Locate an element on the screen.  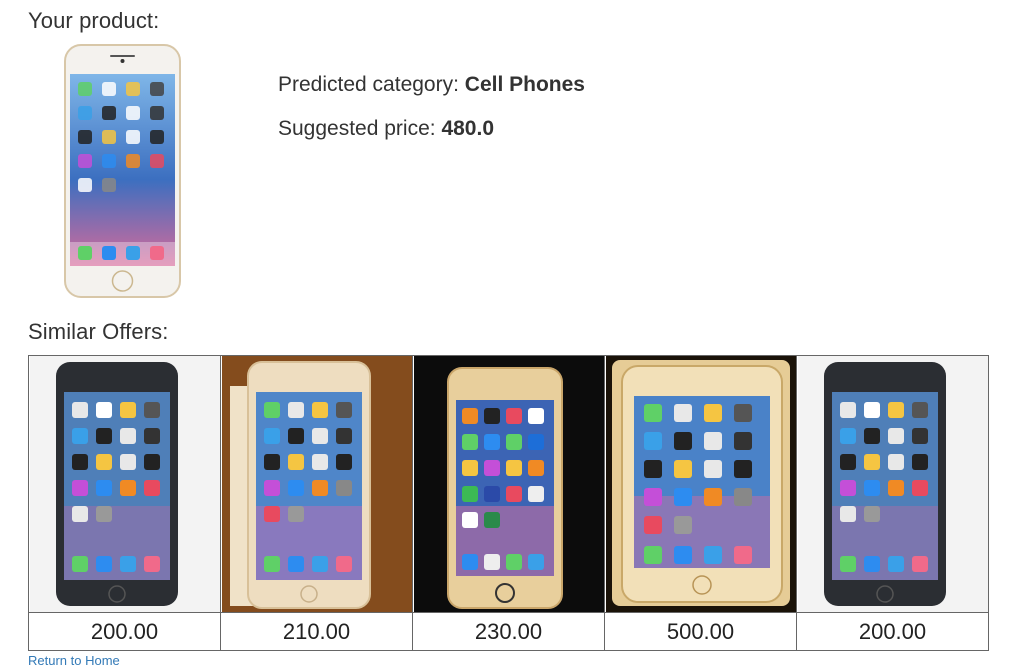
your-product-heading: Your product: is located at coordinates (94, 20).